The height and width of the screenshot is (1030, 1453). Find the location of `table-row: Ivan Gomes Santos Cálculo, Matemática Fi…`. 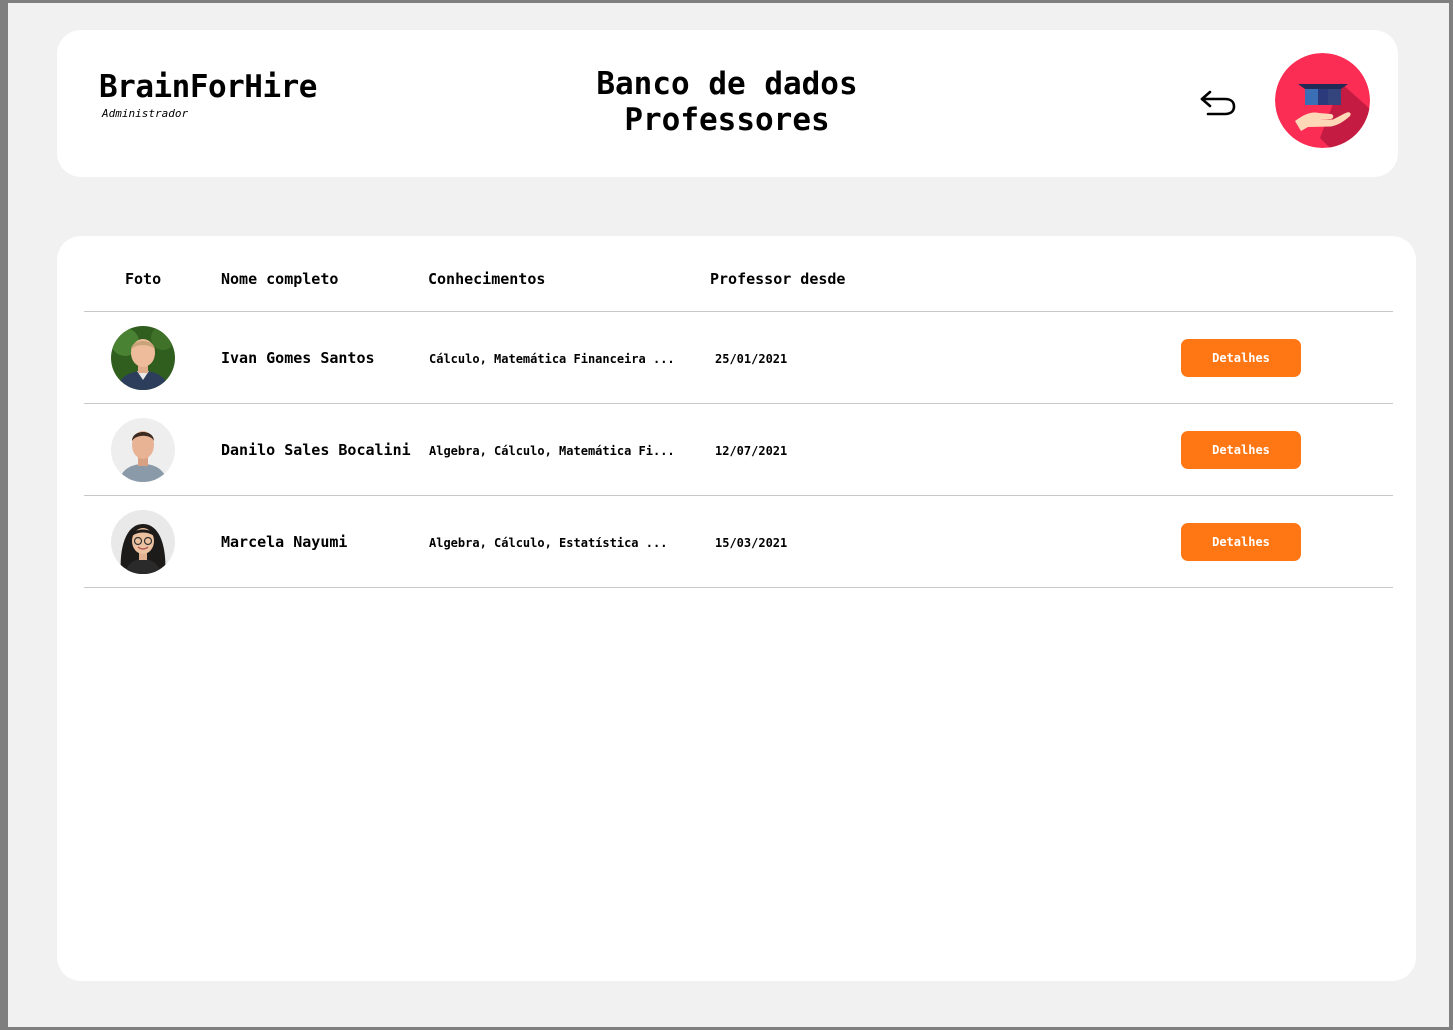

table-row: Ivan Gomes Santos Cálculo, Matemática Fi… is located at coordinates (738, 358).